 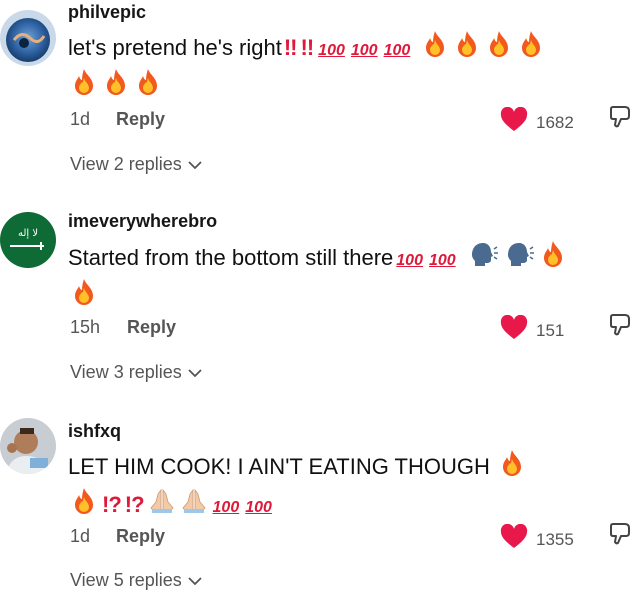 I want to click on svg-text: ﻻ إله, so click(x=28, y=233).